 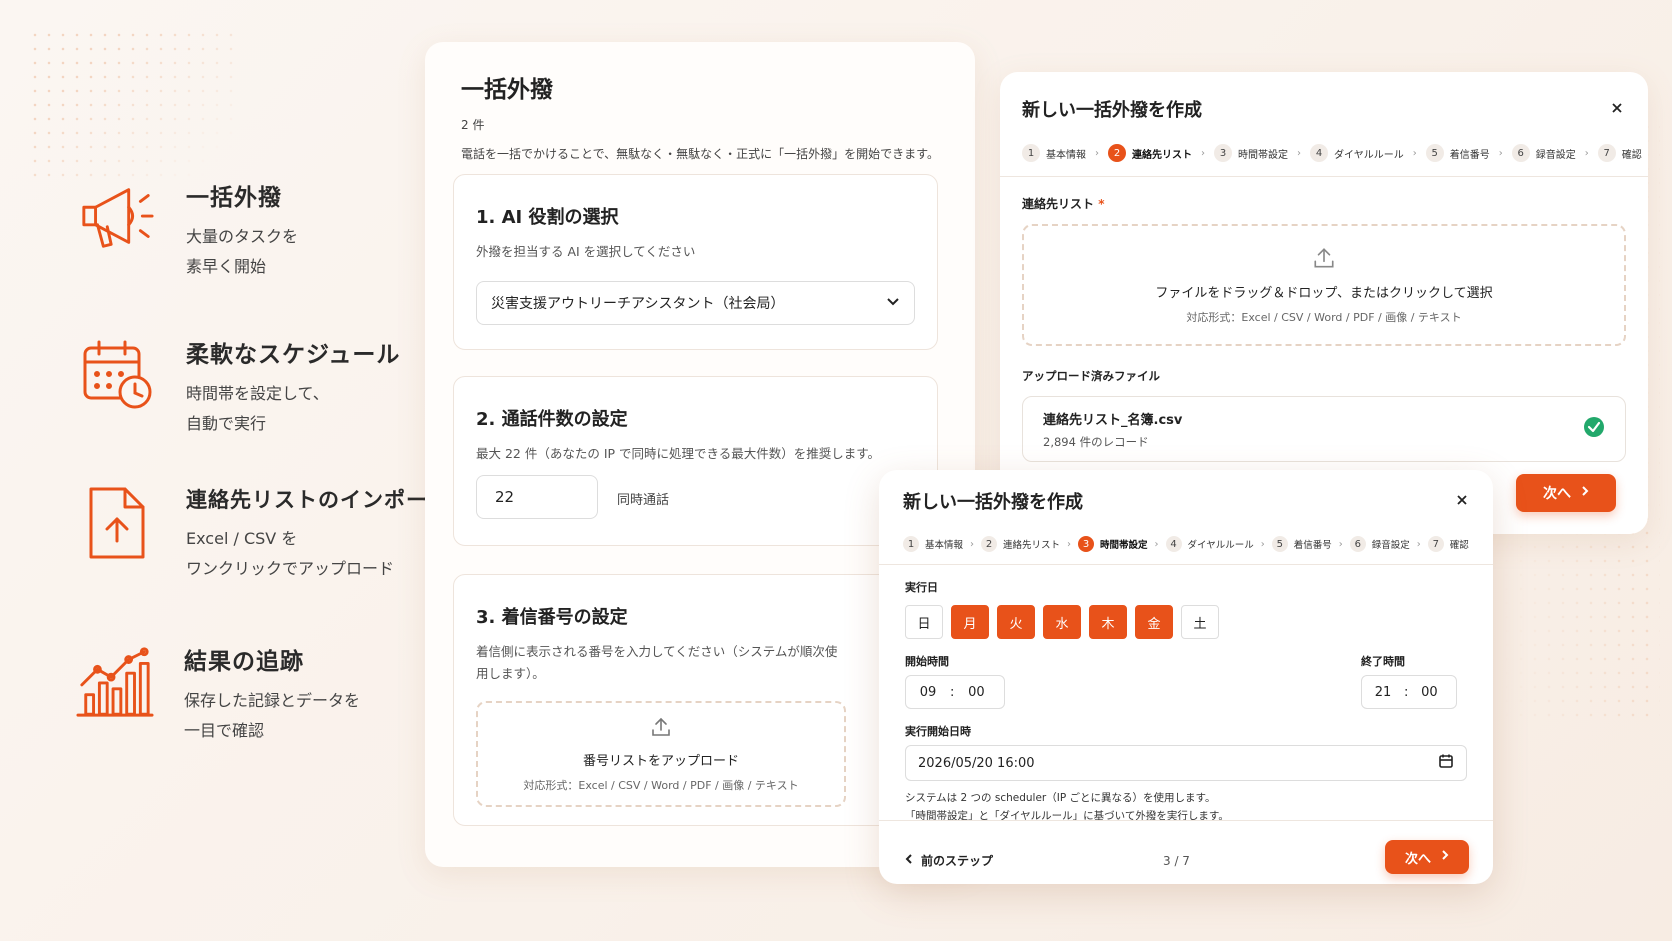 I want to click on feature-desc: Excel / CSV を, so click(x=242, y=538).